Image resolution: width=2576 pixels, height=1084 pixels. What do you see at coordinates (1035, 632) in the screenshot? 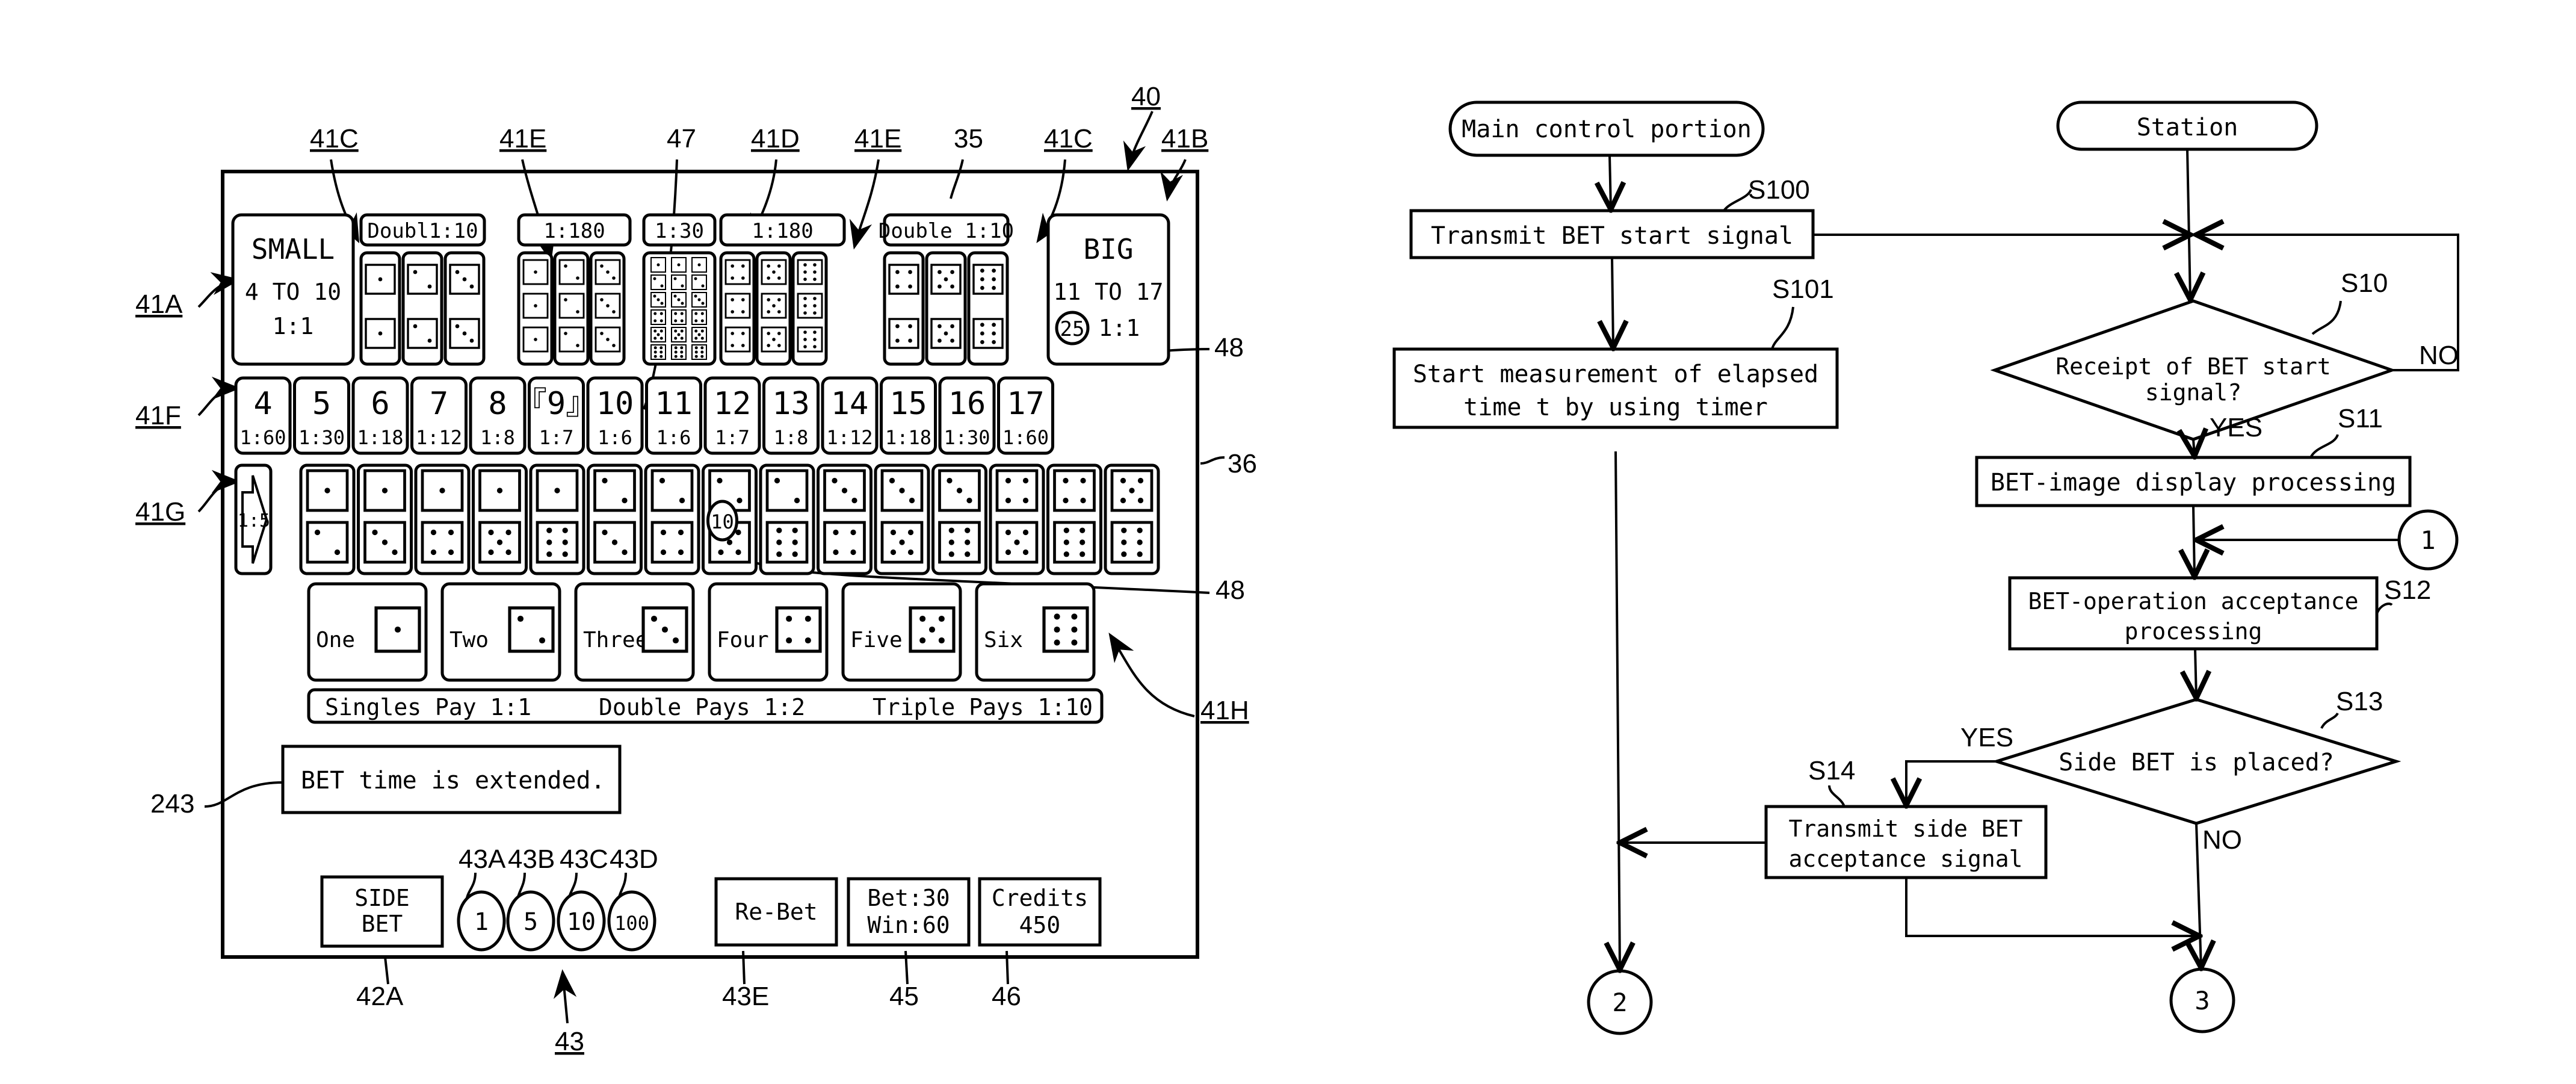
I see `single-bet-six: Six` at bounding box center [1035, 632].